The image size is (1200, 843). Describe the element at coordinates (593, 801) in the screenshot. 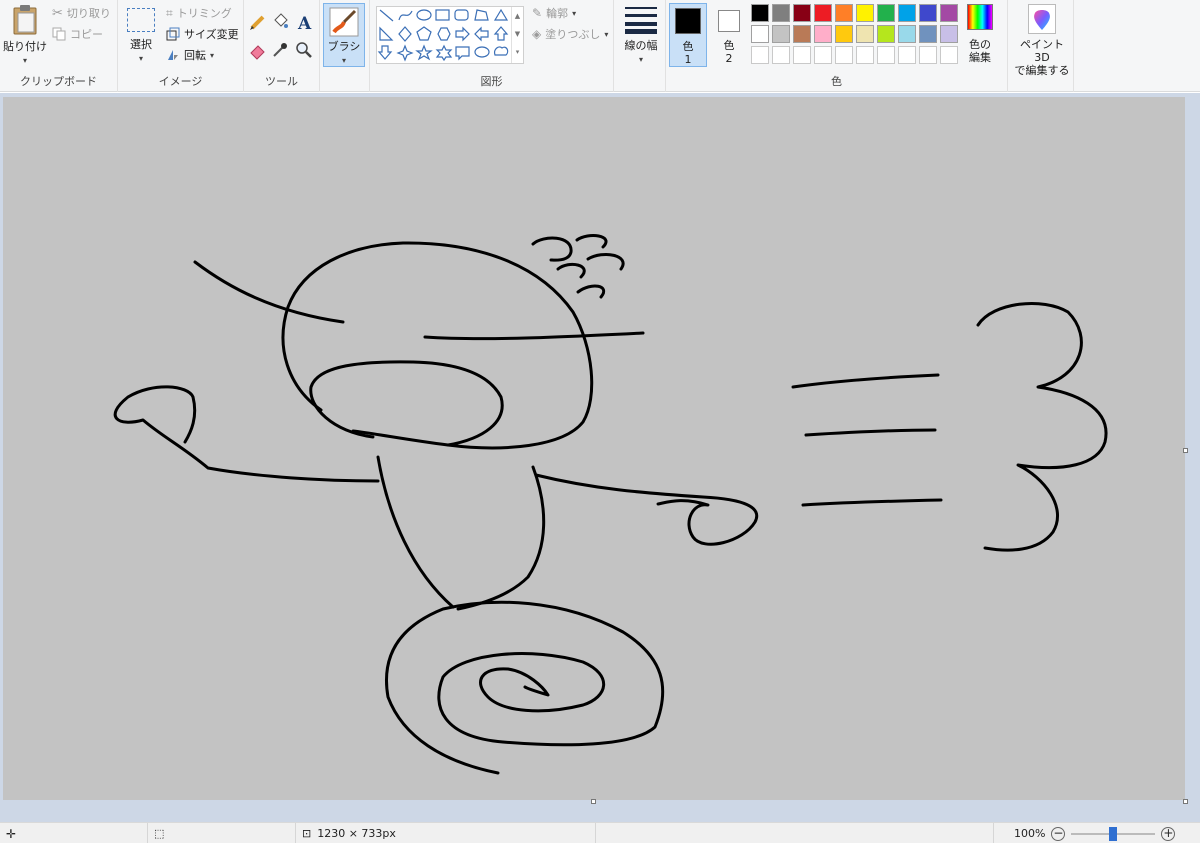

I see `canvas-resize-handle-bottom` at that location.